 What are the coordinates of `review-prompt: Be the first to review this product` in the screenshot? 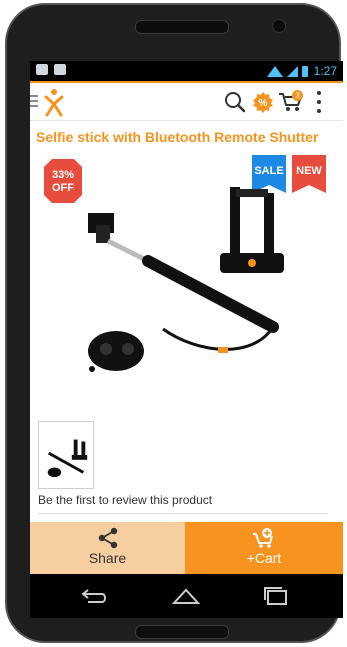 It's located at (125, 500).